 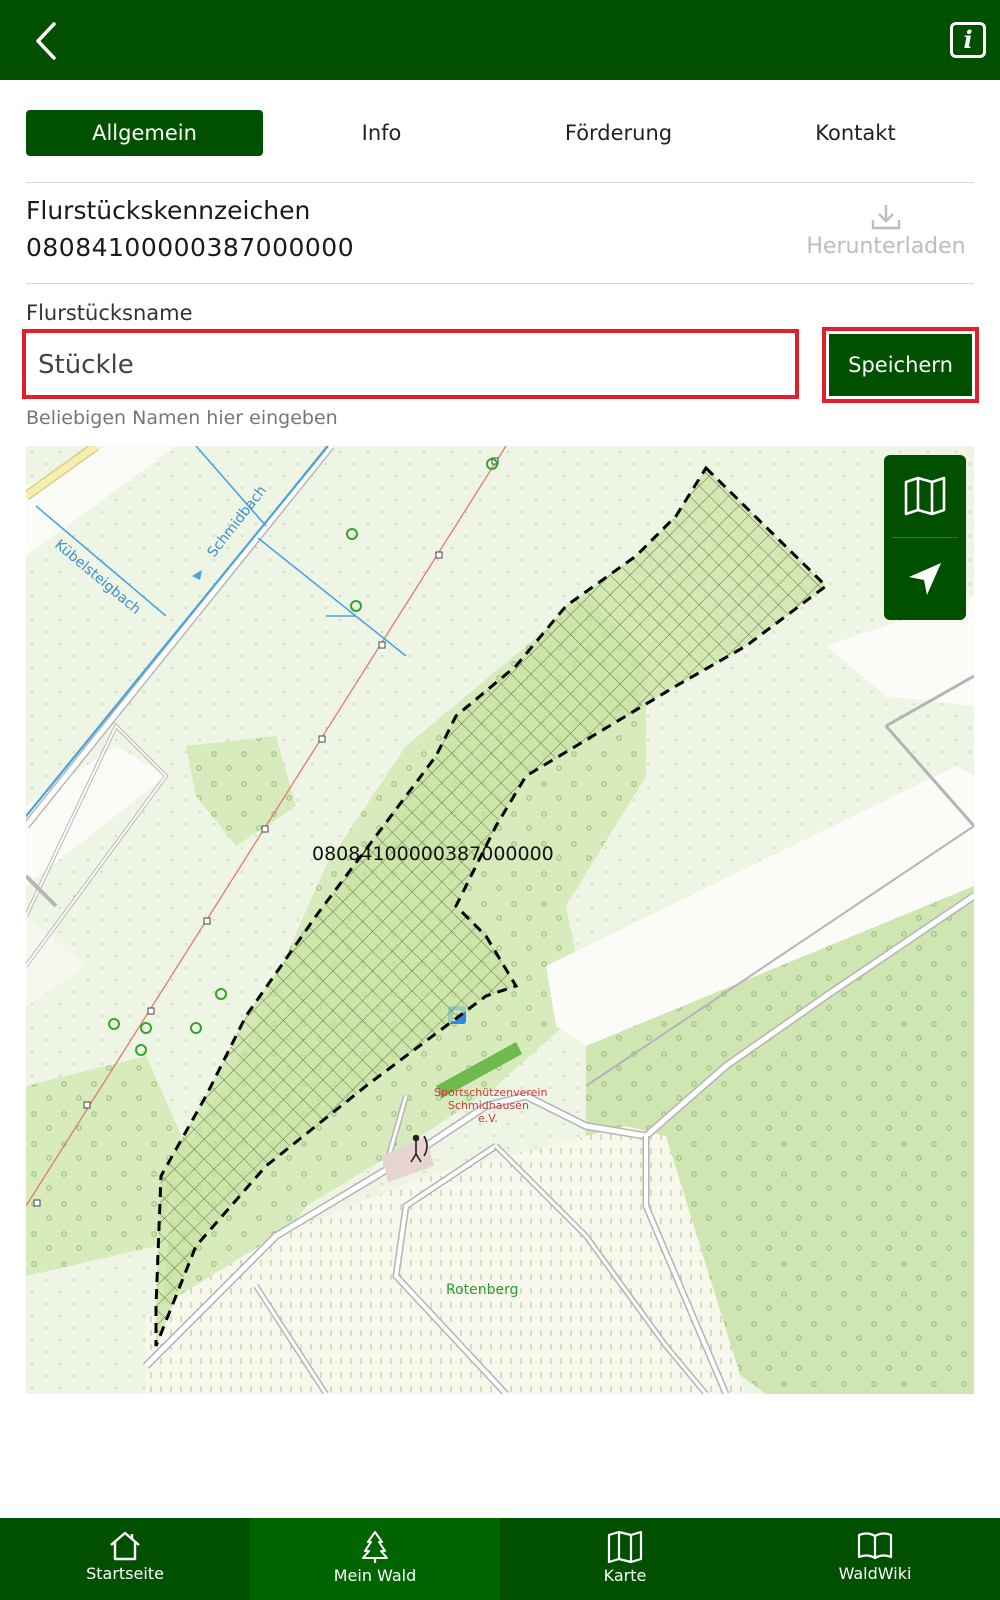 I want to click on book-icon, so click(x=875, y=1546).